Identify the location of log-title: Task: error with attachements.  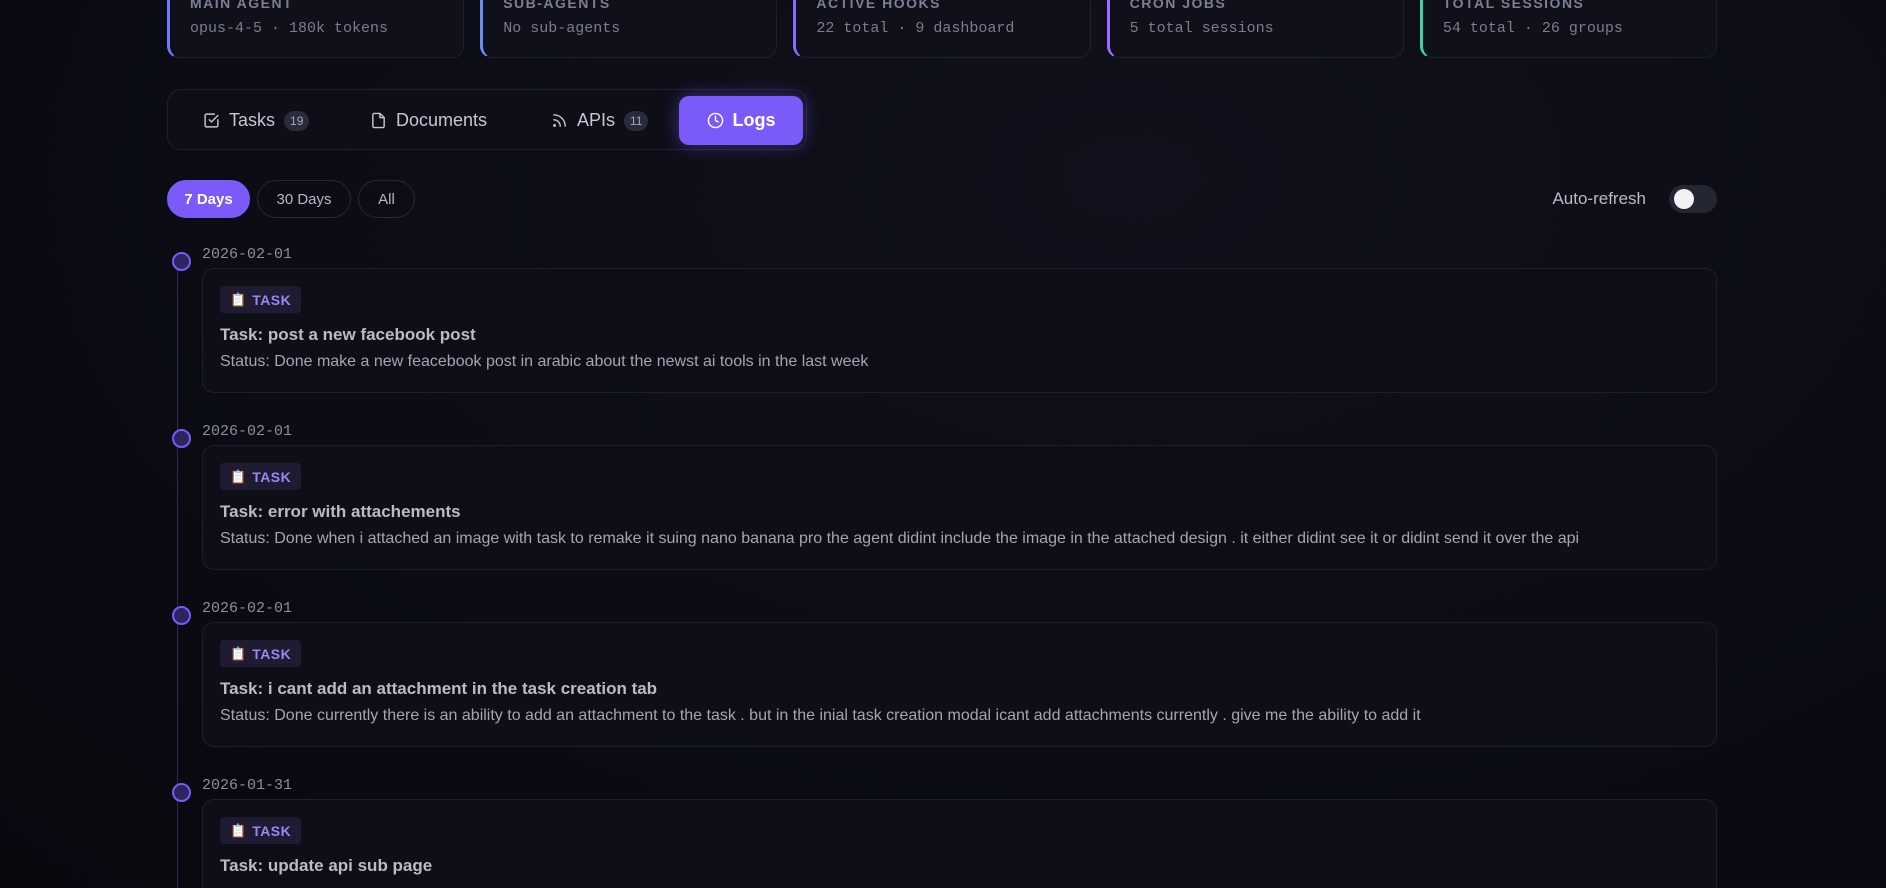
(340, 511).